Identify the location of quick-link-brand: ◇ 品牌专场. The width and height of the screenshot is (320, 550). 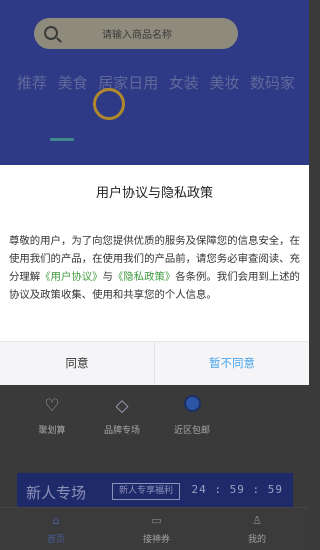
(122, 415).